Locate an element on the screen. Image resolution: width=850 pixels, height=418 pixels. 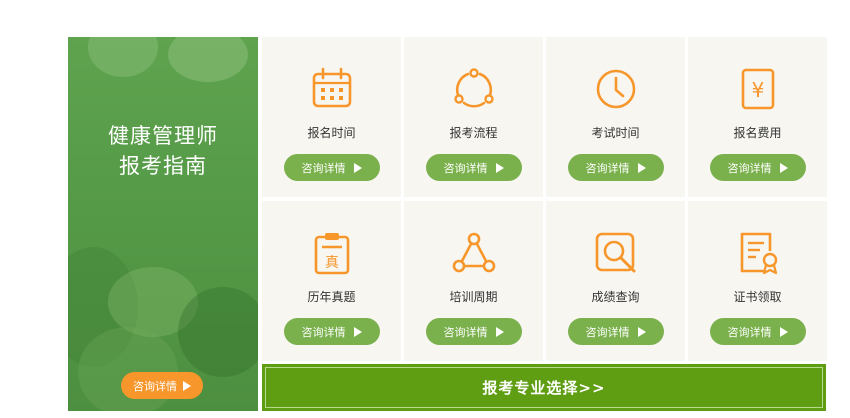
cell-label: 成绩查询 is located at coordinates (615, 297).